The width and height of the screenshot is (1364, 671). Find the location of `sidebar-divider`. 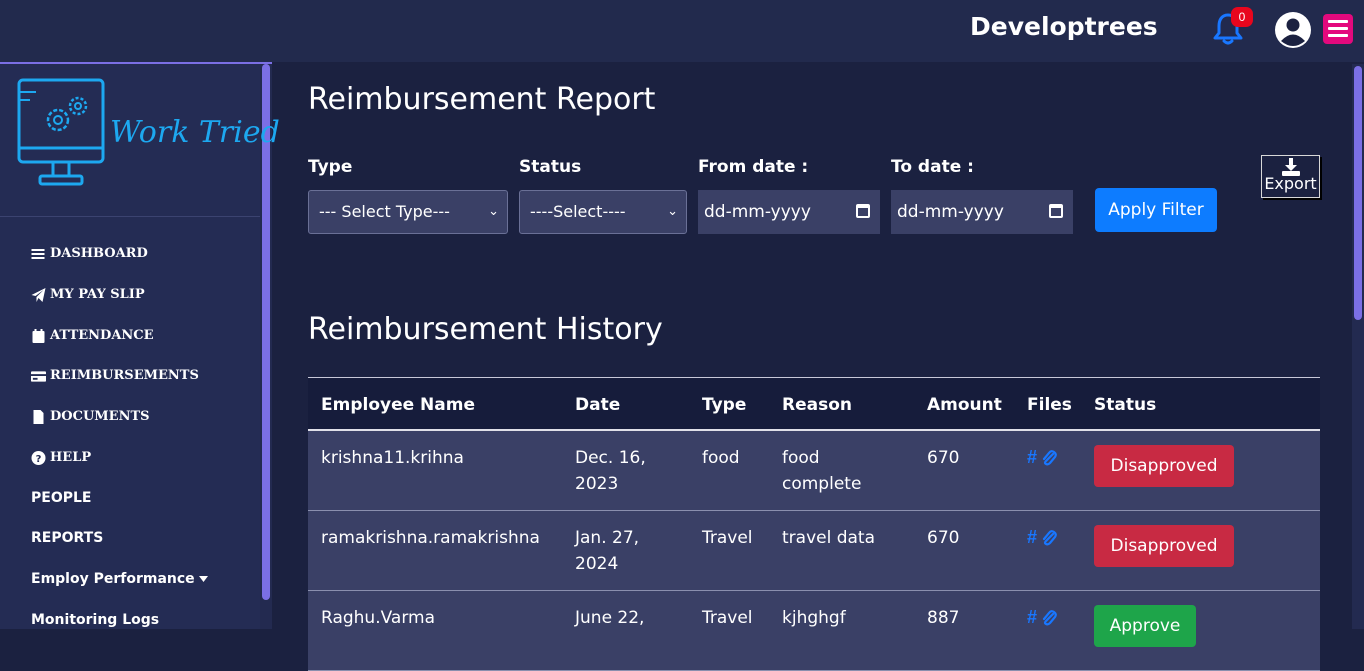

sidebar-divider is located at coordinates (130, 216).